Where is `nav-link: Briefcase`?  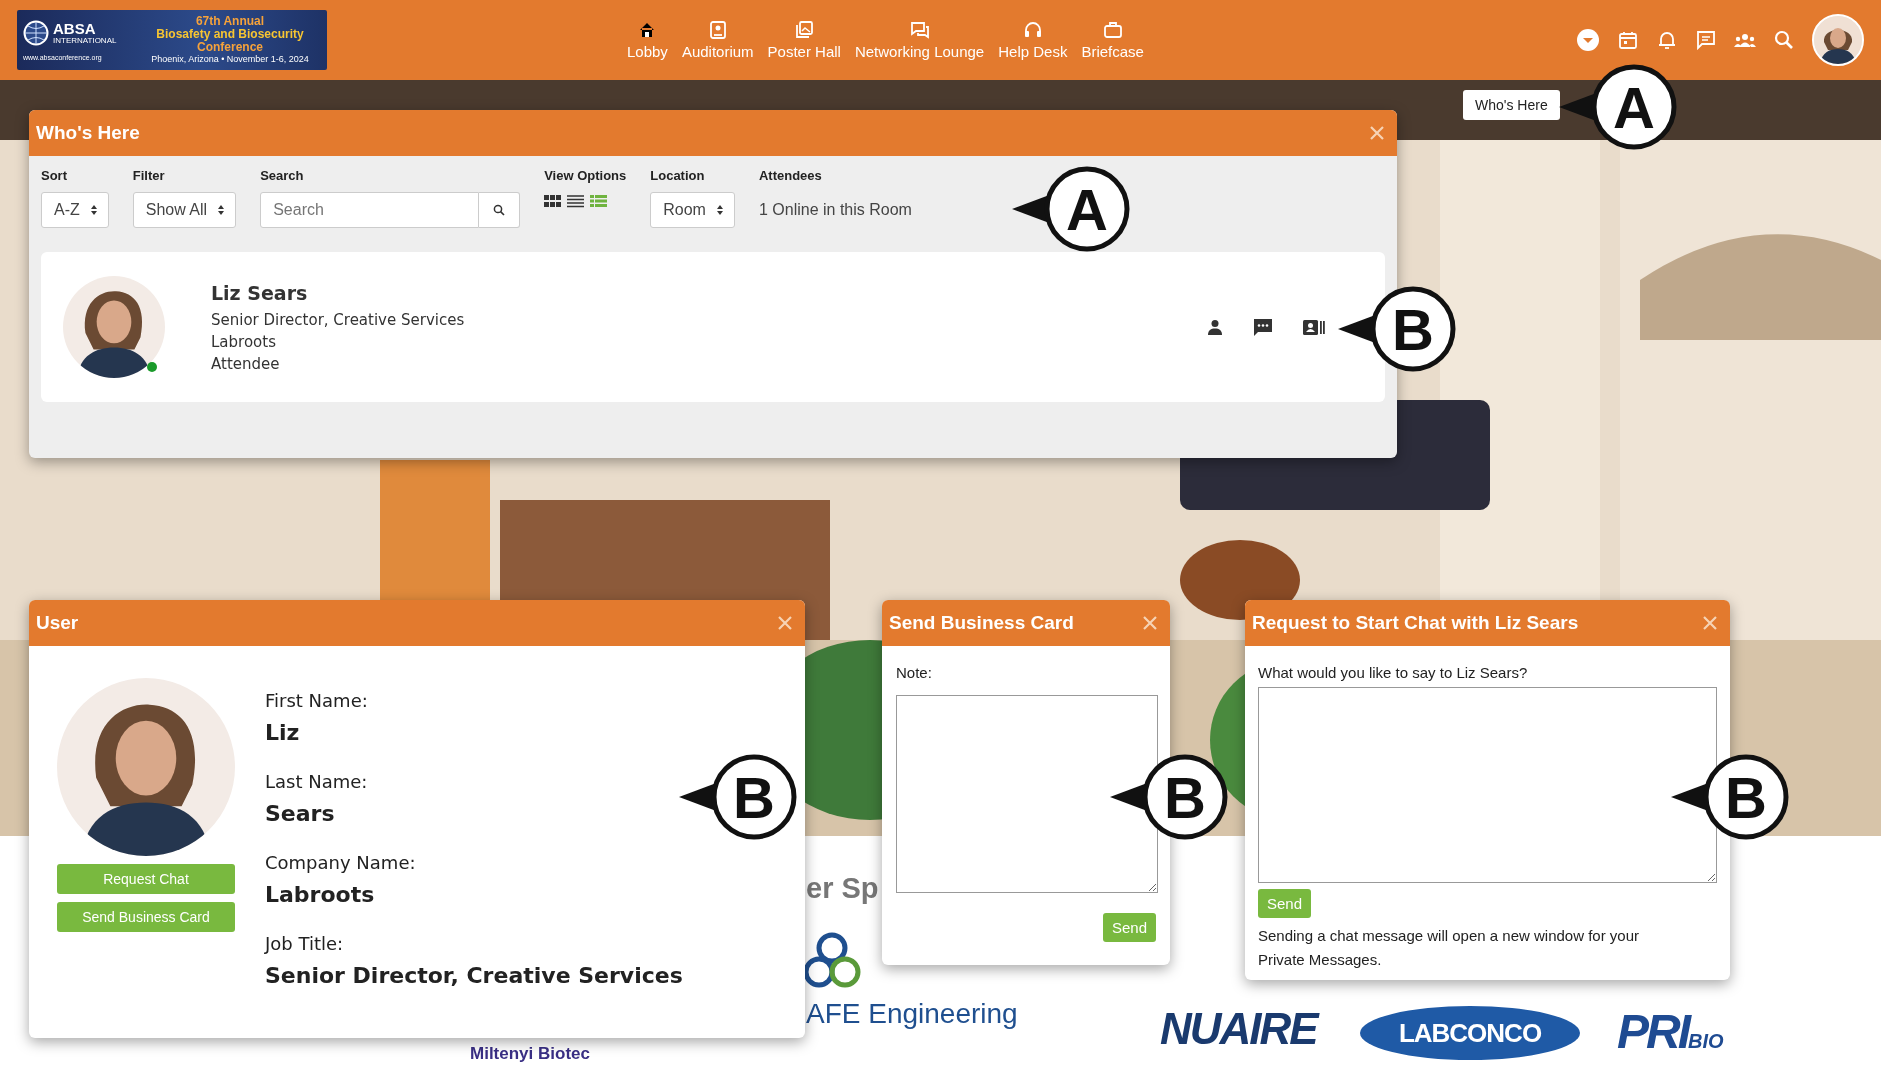 nav-link: Briefcase is located at coordinates (1112, 40).